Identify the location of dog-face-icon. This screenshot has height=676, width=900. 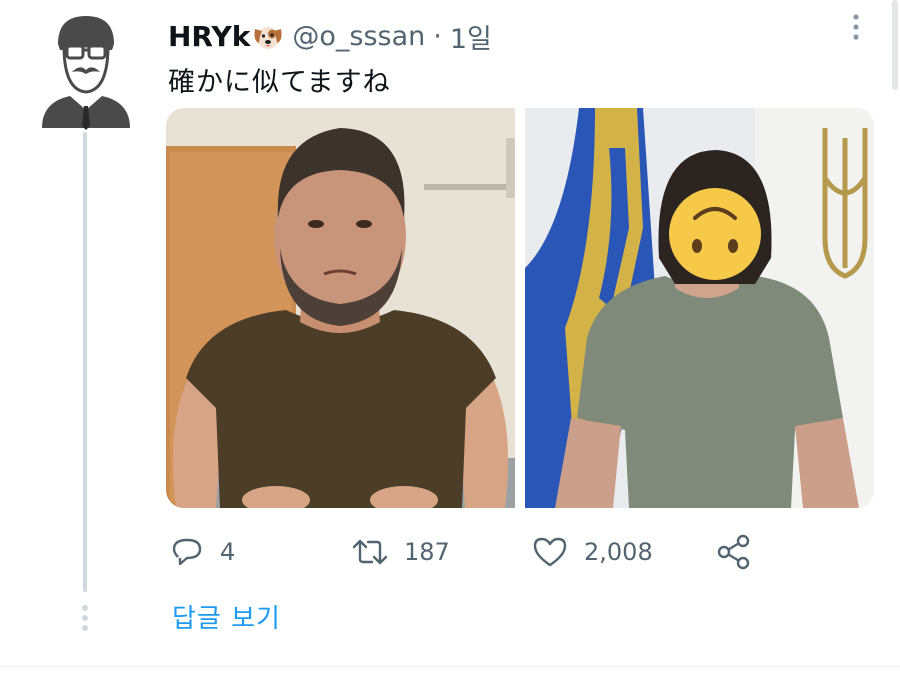
(268, 38).